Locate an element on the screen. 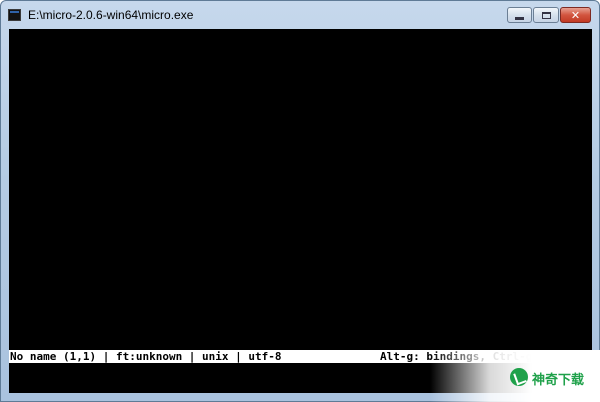  maximize-icon is located at coordinates (546, 15).